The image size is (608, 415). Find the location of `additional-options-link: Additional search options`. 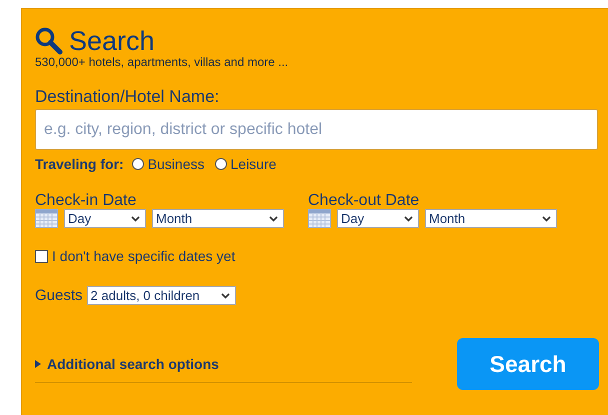

additional-options-link: Additional search options is located at coordinates (133, 364).